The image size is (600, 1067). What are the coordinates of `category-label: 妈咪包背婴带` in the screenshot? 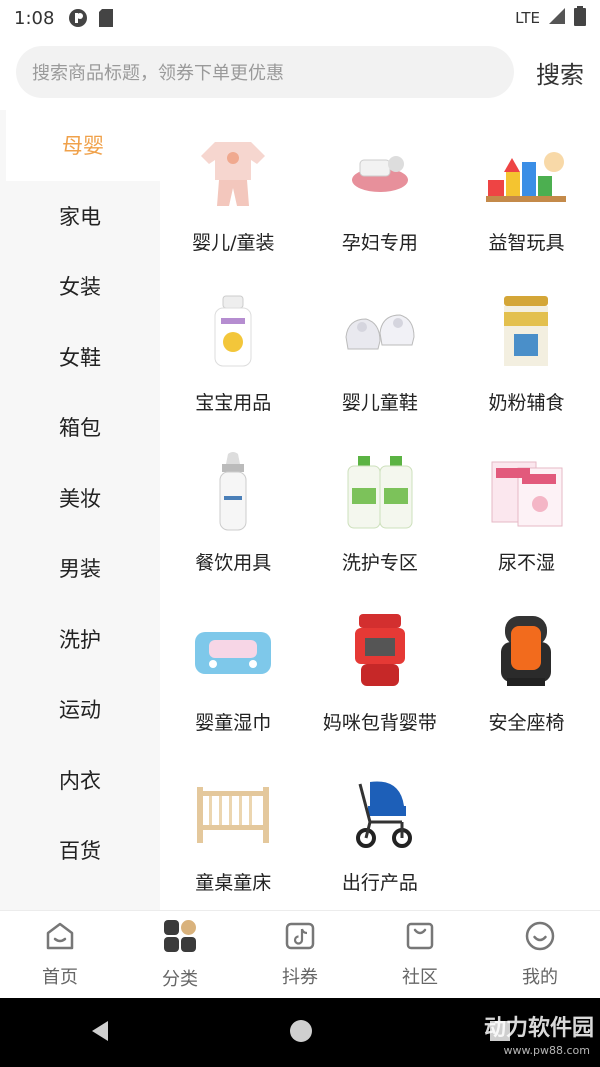 It's located at (379, 723).